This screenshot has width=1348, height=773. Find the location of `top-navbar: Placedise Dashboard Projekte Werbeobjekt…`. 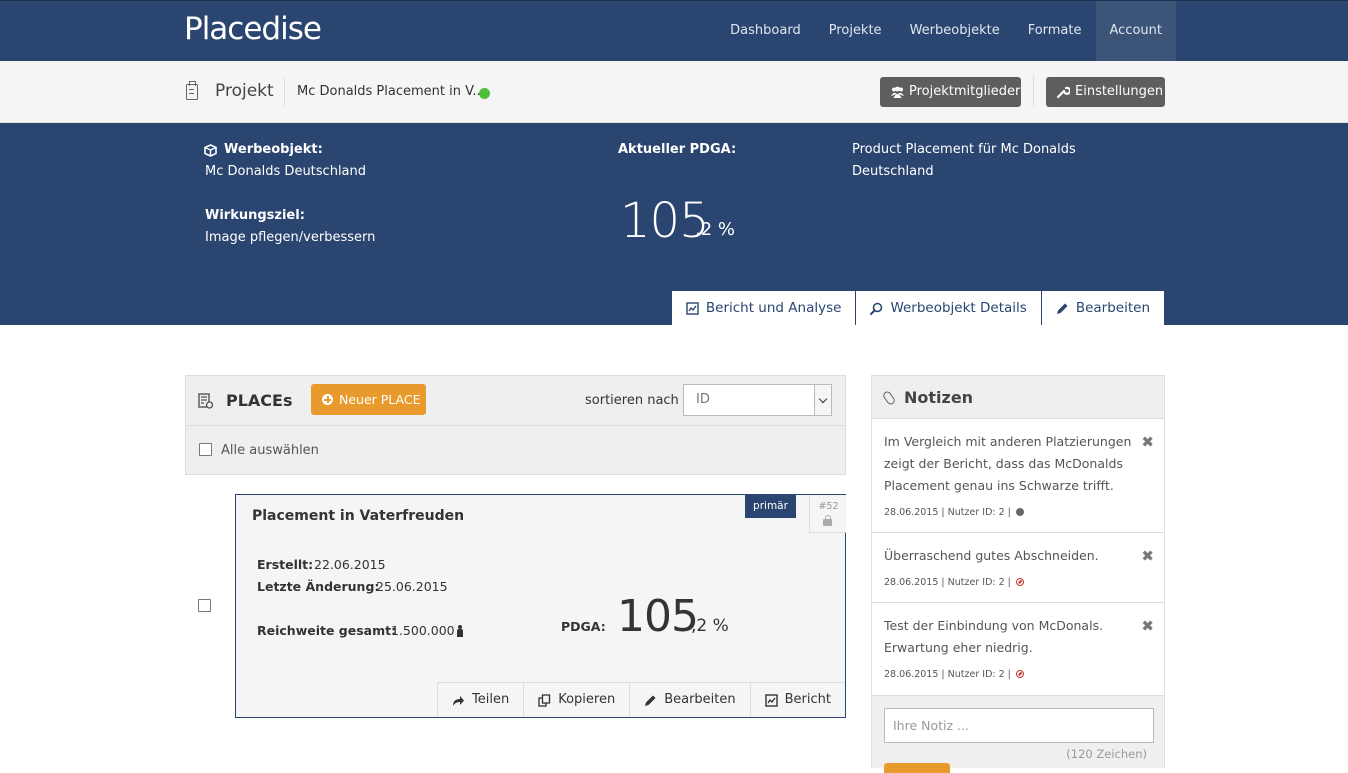

top-navbar: Placedise Dashboard Projekte Werbeobjekt… is located at coordinates (674, 30).